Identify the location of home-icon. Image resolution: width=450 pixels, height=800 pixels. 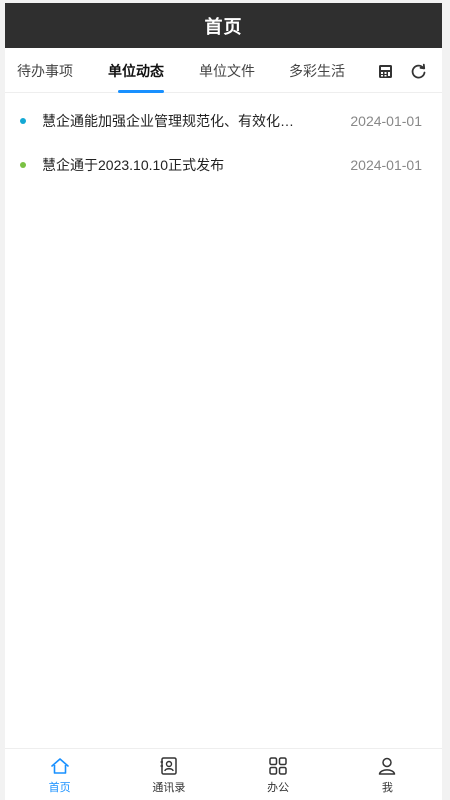
(60, 766).